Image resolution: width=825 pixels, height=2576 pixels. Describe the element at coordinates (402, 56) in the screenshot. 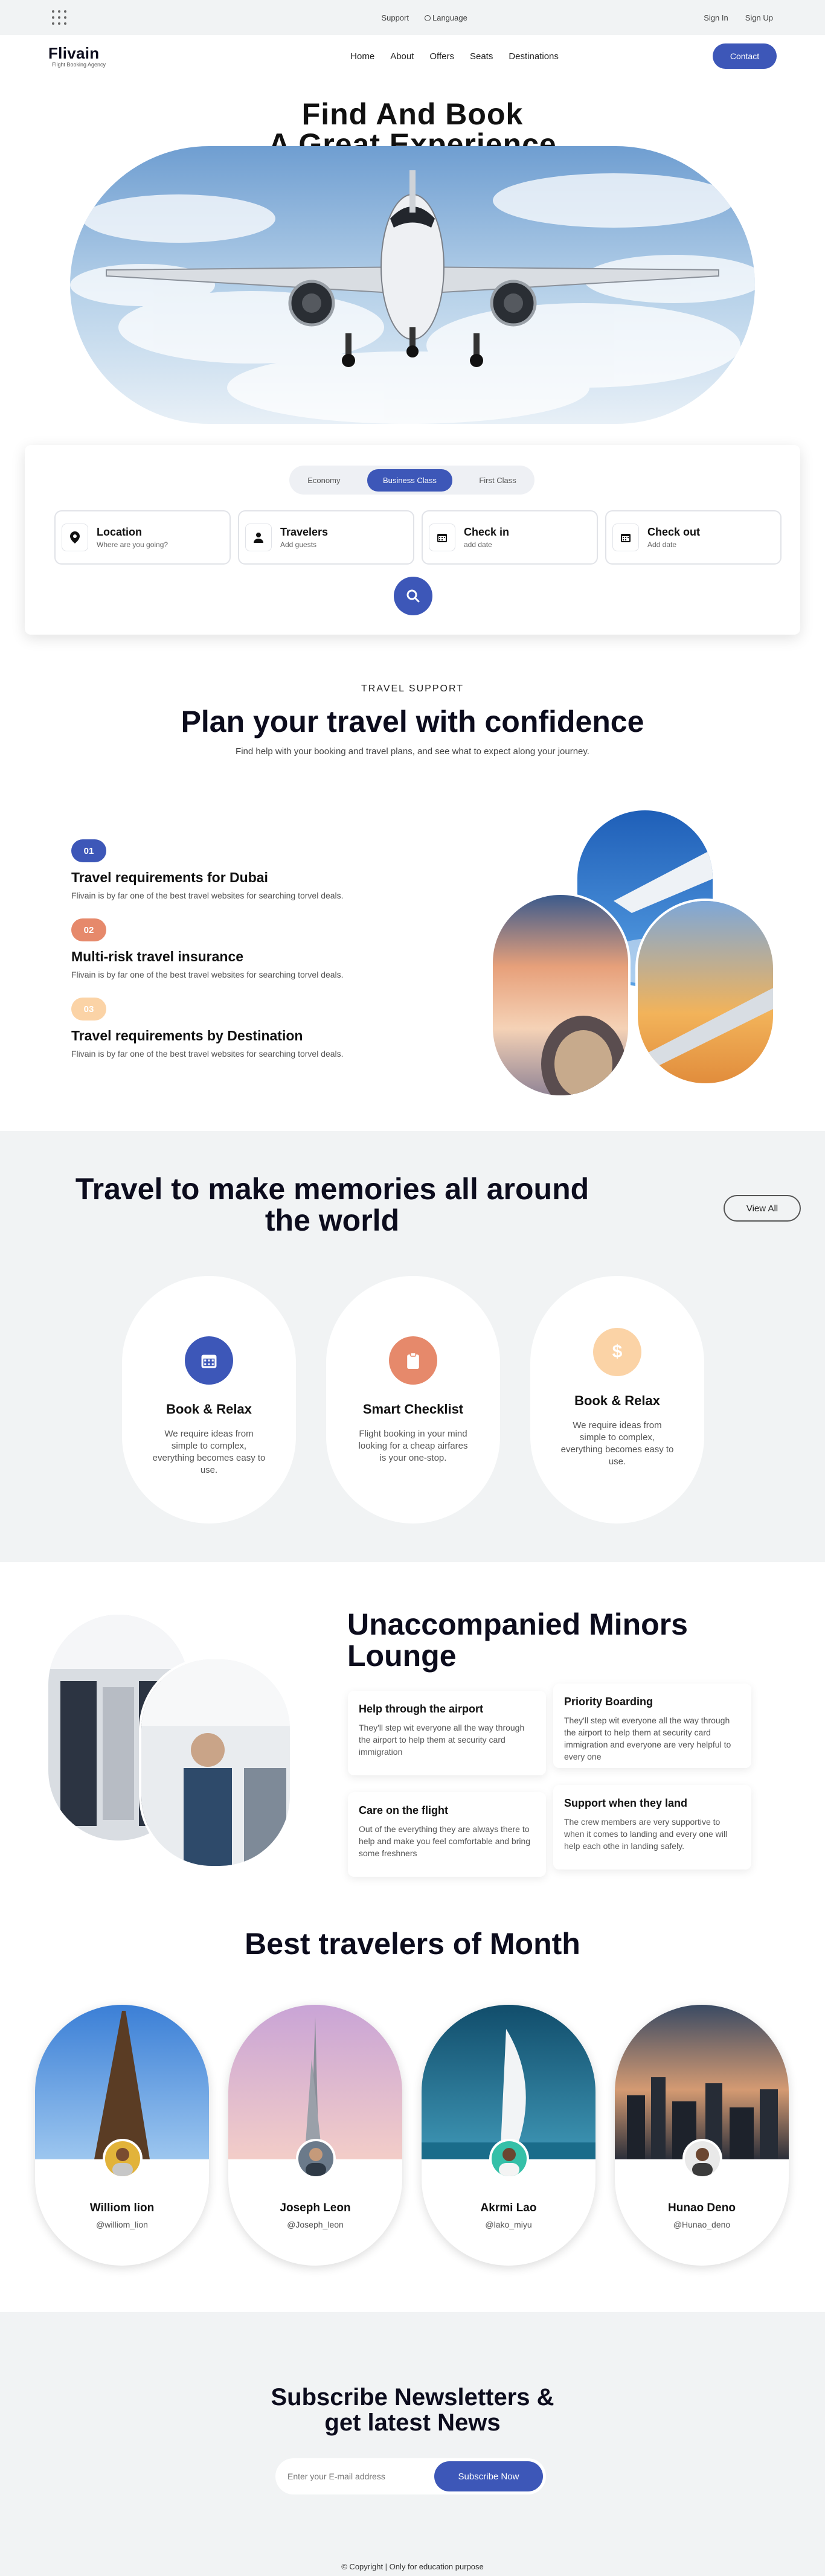

I see `nav-item-about: About` at that location.